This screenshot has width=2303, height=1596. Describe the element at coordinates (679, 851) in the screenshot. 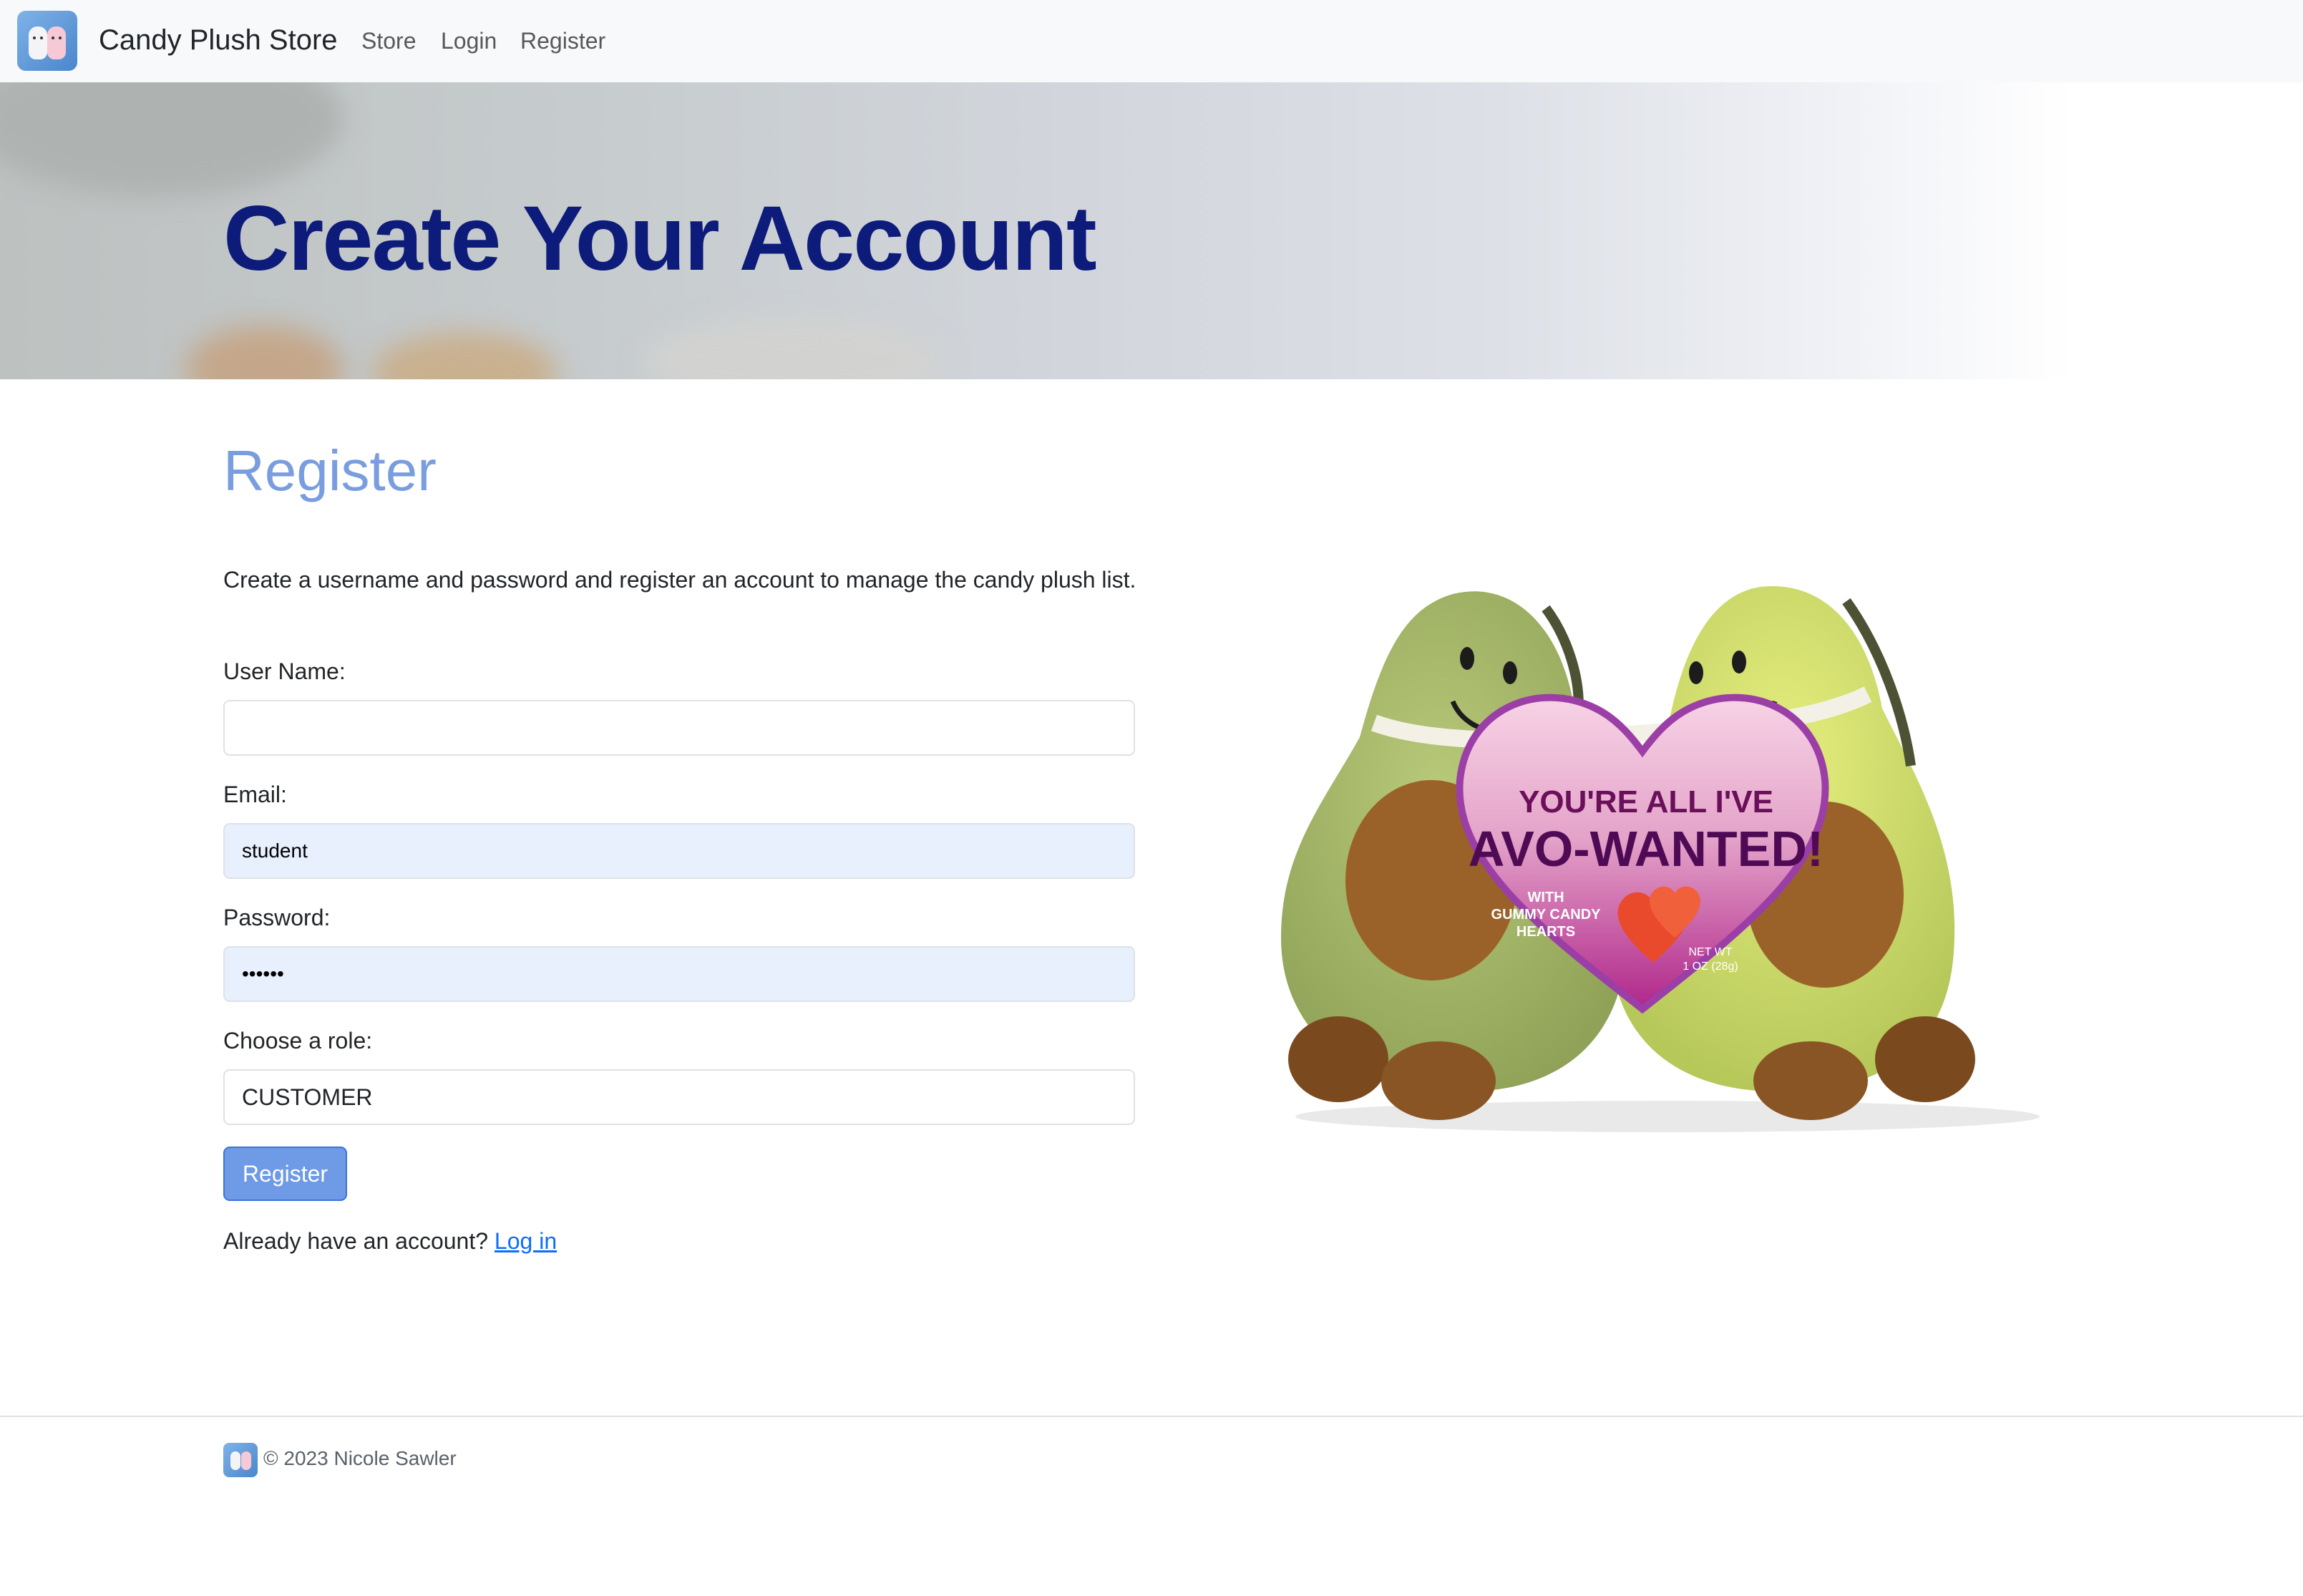

I see `email-input` at that location.